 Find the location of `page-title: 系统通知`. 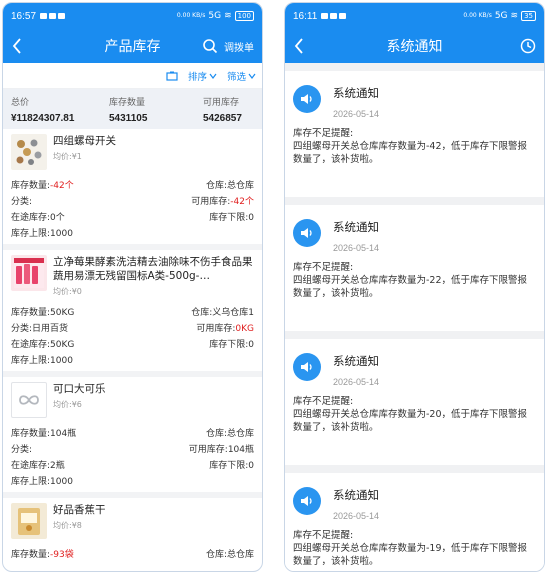

page-title: 系统通知 is located at coordinates (414, 47).